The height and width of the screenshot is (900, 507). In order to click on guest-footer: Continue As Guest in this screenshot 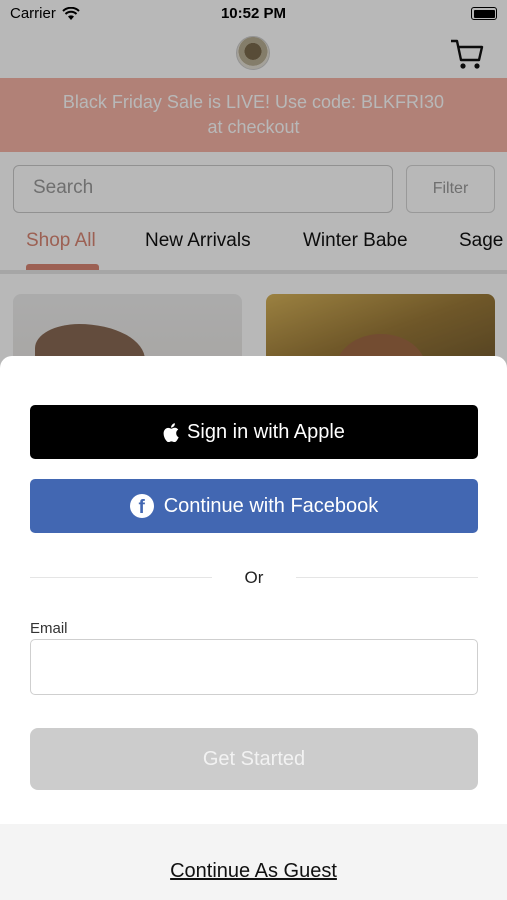, I will do `click(253, 862)`.